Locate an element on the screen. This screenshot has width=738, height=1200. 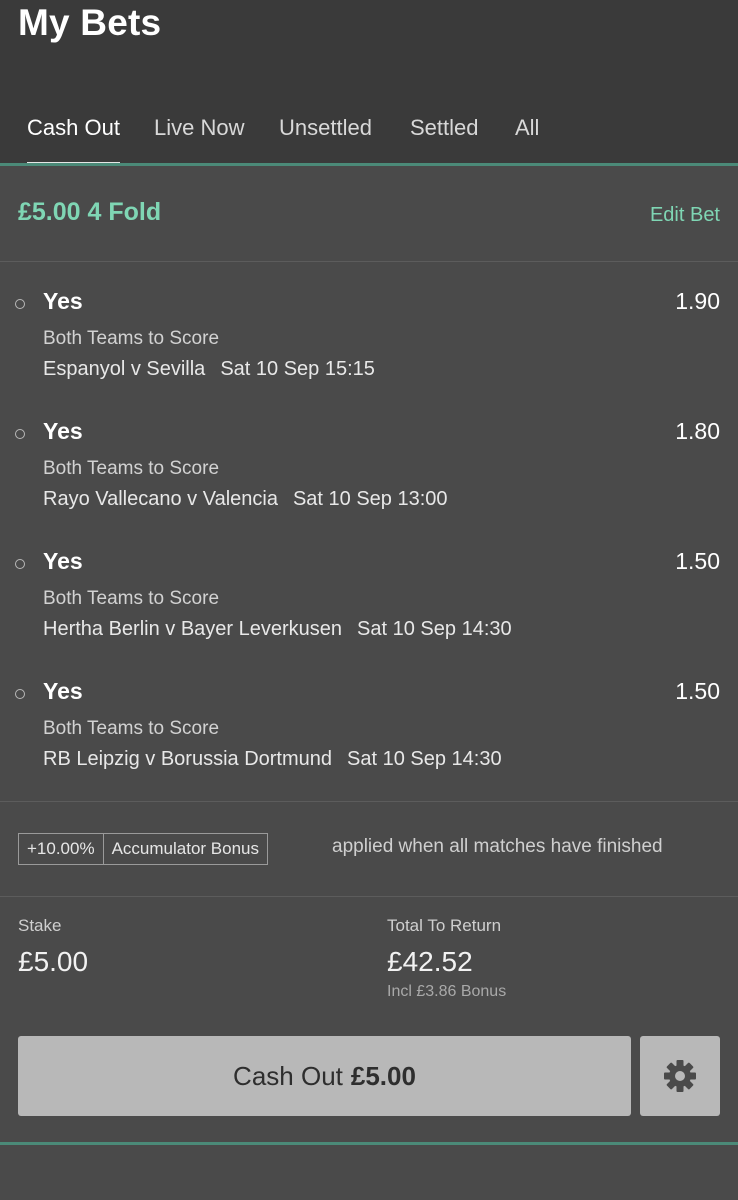
tab-unsettled: Unsettled is located at coordinates (325, 135).